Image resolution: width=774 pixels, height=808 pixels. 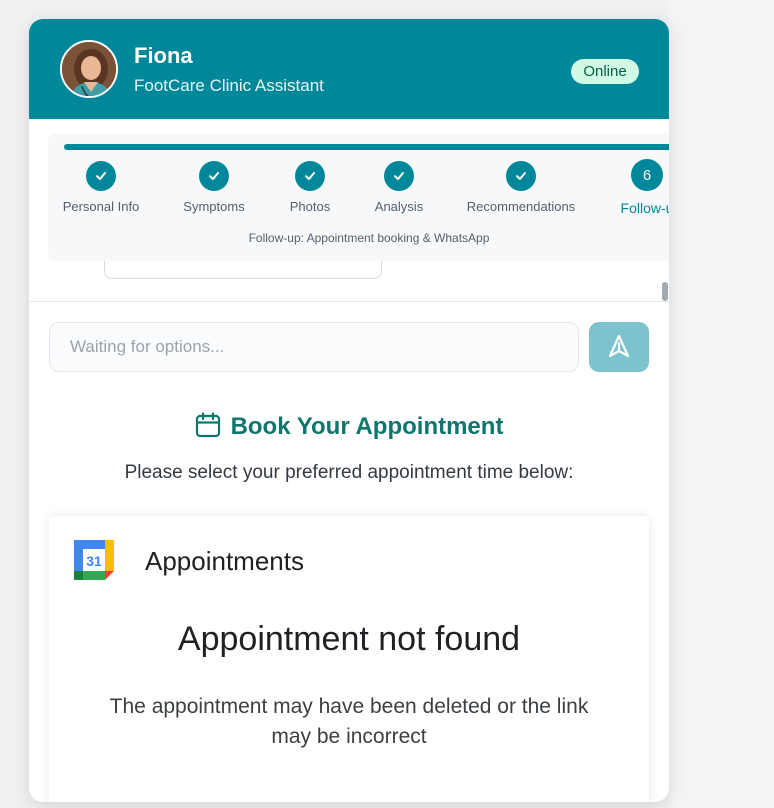 What do you see at coordinates (163, 55) in the screenshot?
I see `agent-name: Fiona` at bounding box center [163, 55].